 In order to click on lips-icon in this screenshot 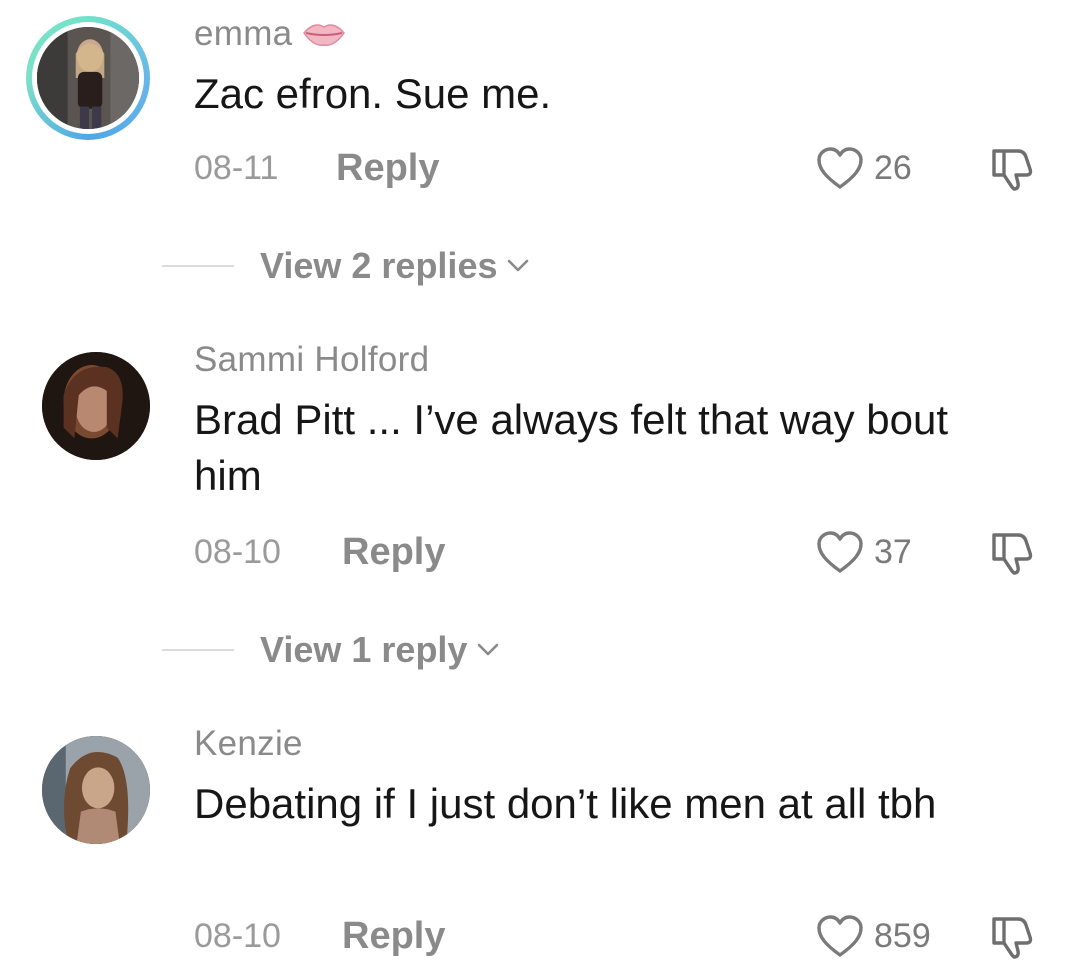, I will do `click(324, 36)`.